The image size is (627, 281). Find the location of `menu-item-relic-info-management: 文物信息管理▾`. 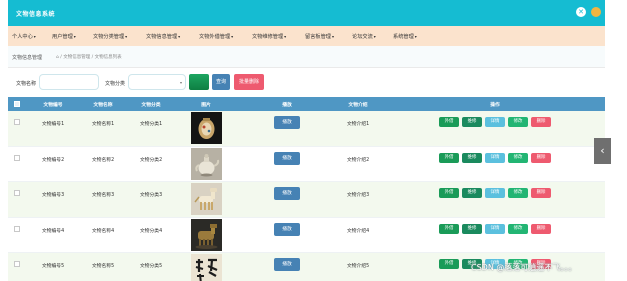

menu-item-relic-info-management: 文物信息管理▾ is located at coordinates (163, 36).